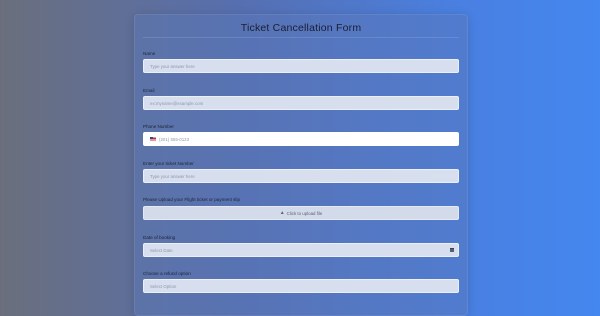  Describe the element at coordinates (282, 212) in the screenshot. I see `upload-icon: ▲` at that location.